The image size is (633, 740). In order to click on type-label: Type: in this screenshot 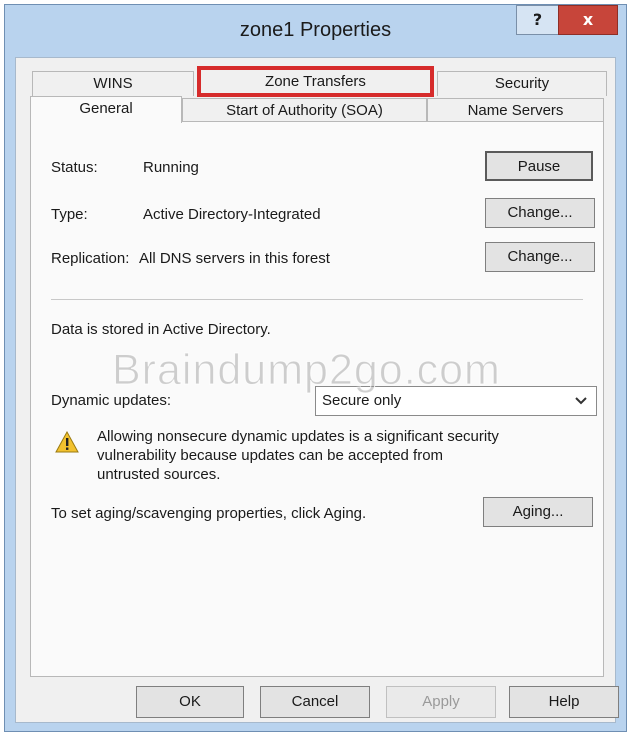, I will do `click(69, 214)`.